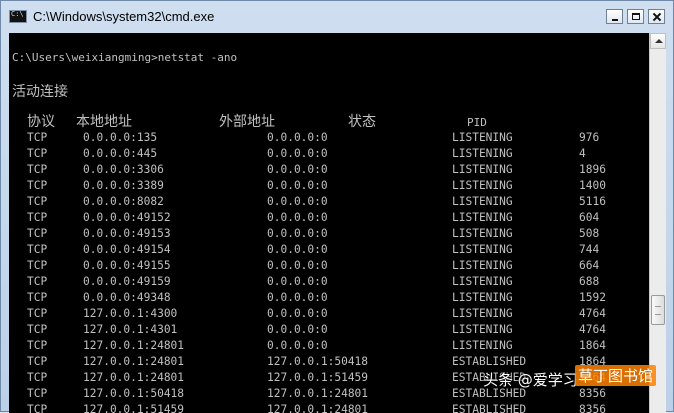 This screenshot has width=674, height=413. I want to click on cell-pid: 4, so click(582, 153).